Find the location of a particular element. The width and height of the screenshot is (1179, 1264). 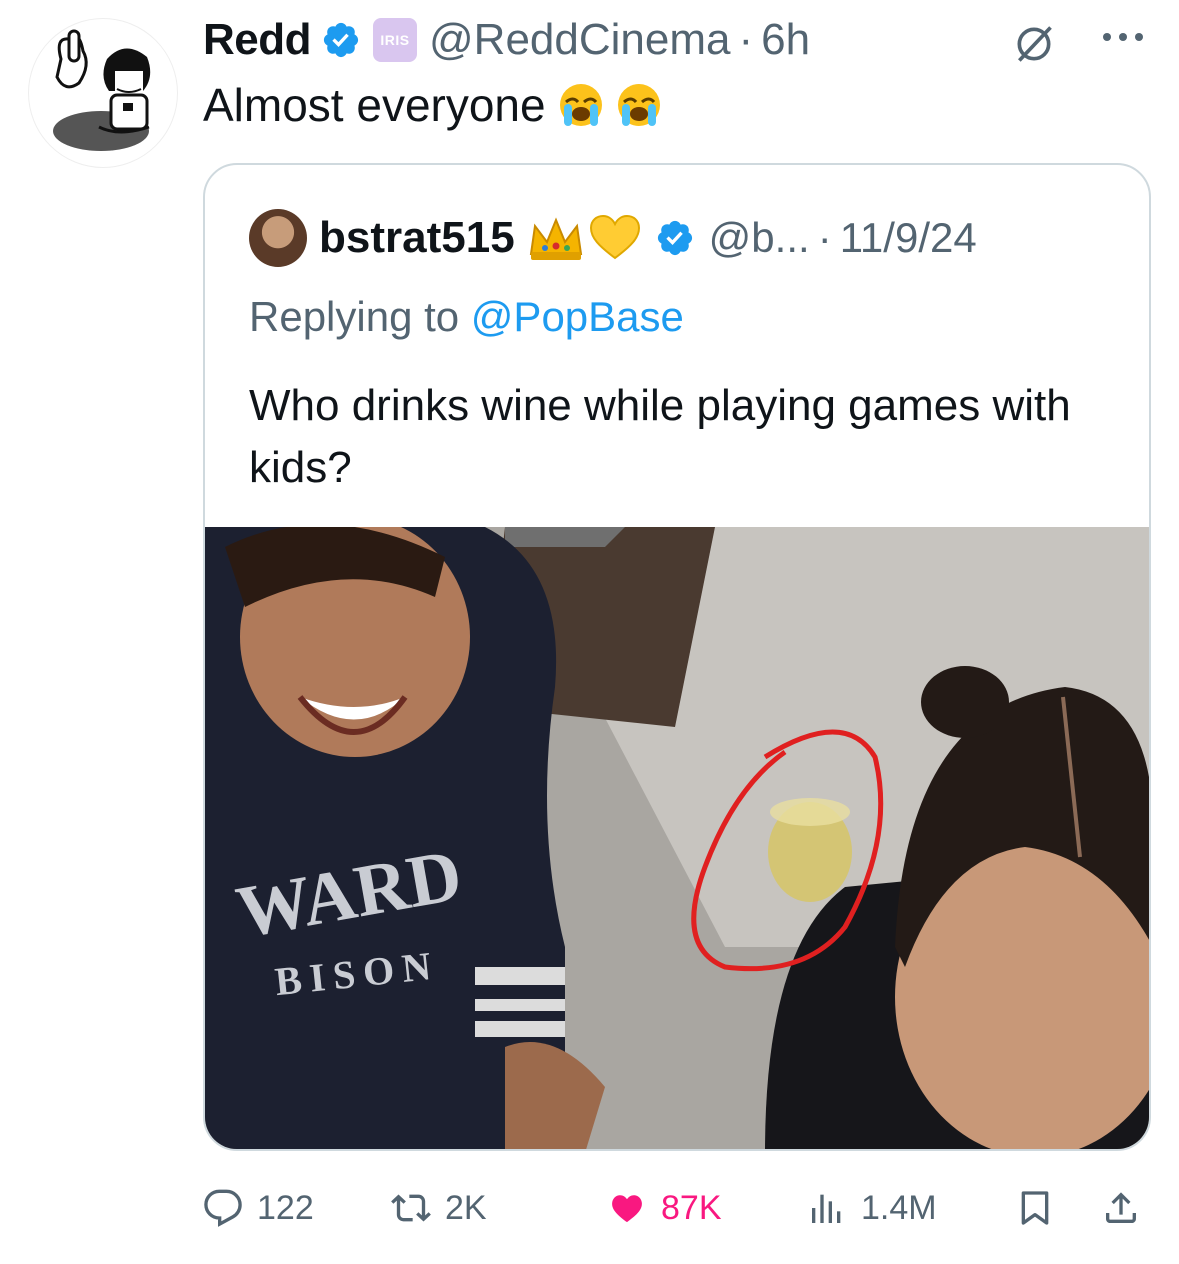

yellow-heart-emoji-icon is located at coordinates (614, 237).